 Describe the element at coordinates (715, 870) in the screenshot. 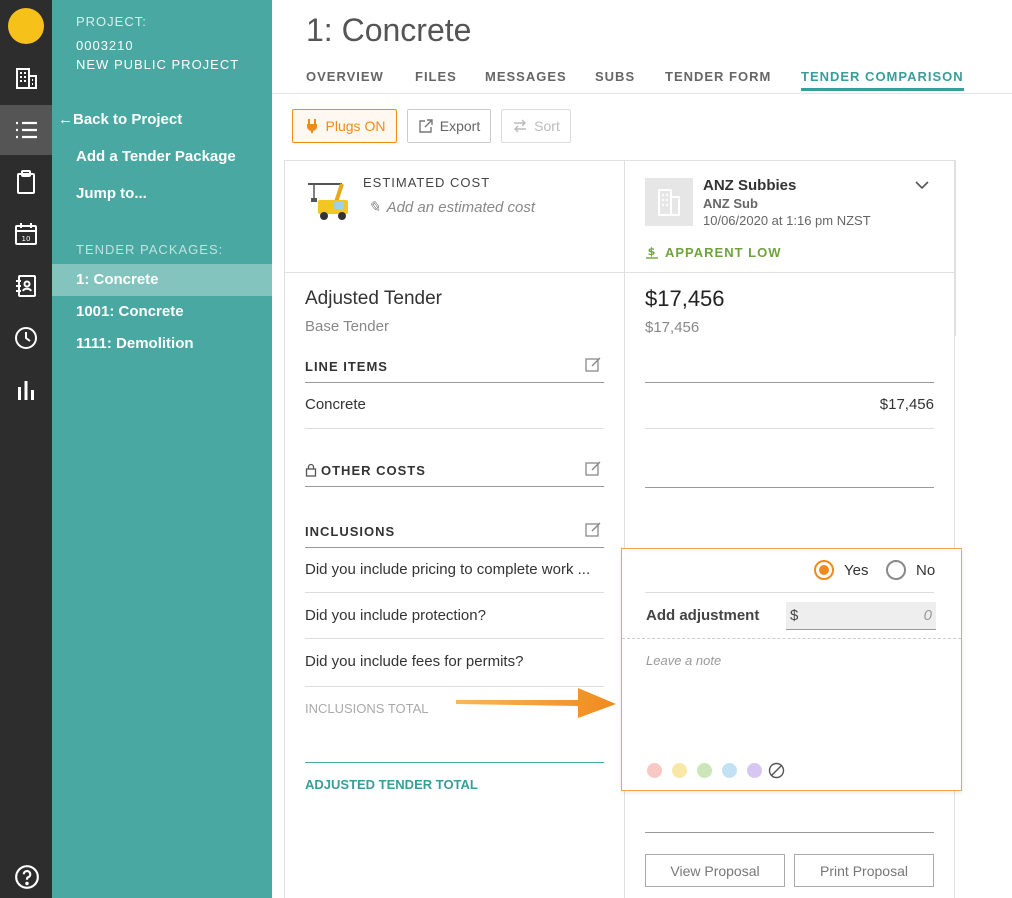

I see `view-proposal-button: View Proposal` at that location.